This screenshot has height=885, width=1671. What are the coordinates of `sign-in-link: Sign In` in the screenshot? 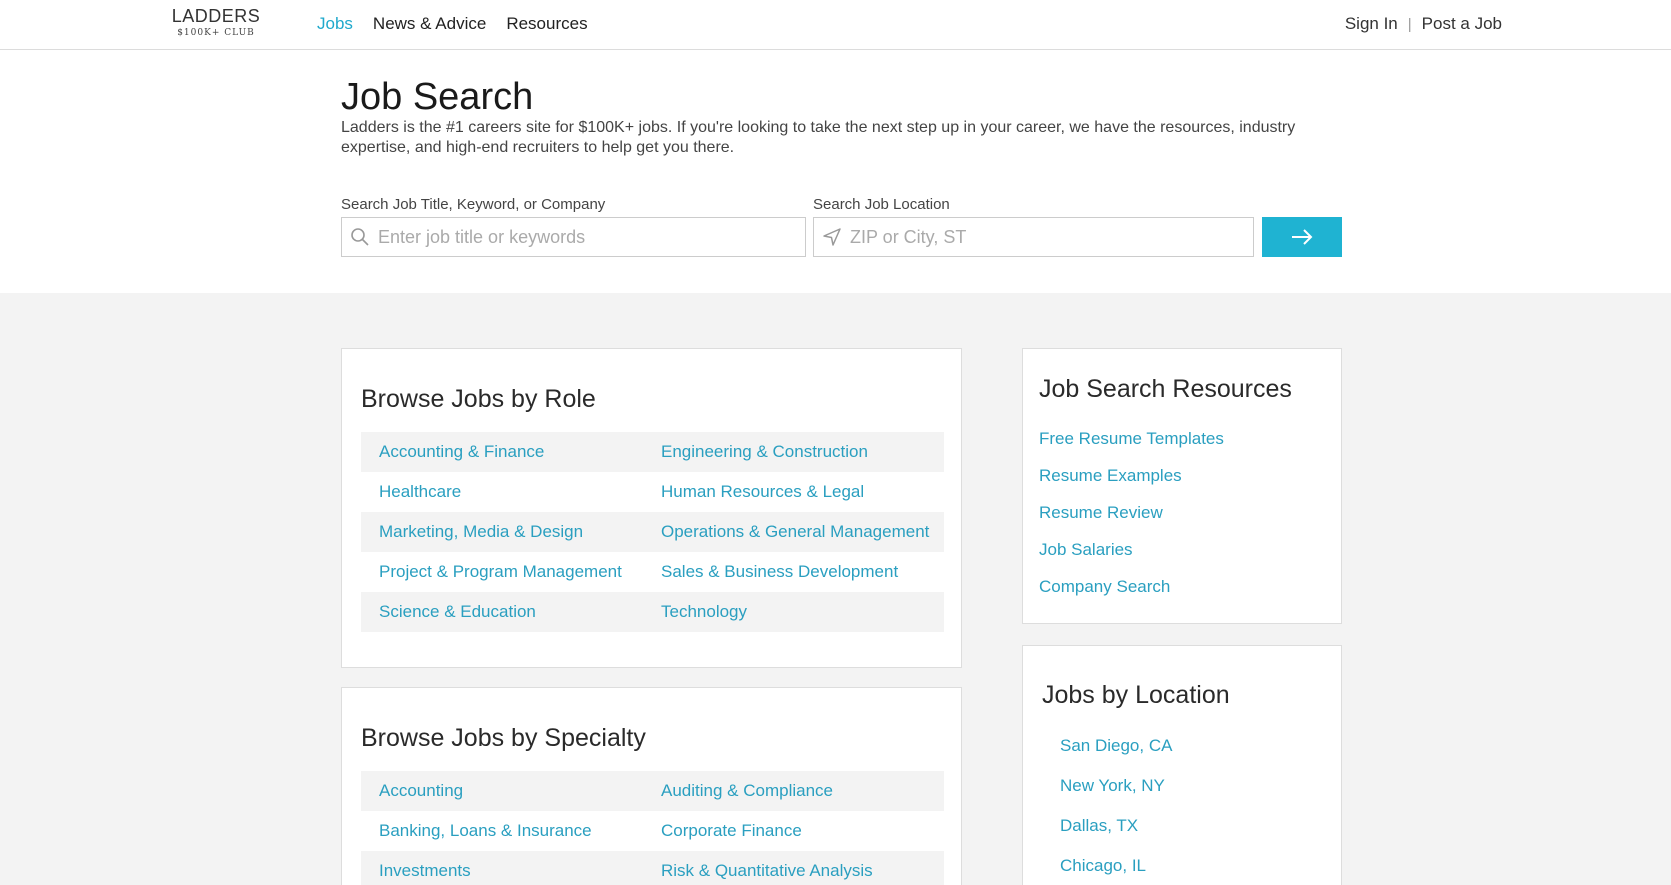 It's located at (1371, 24).